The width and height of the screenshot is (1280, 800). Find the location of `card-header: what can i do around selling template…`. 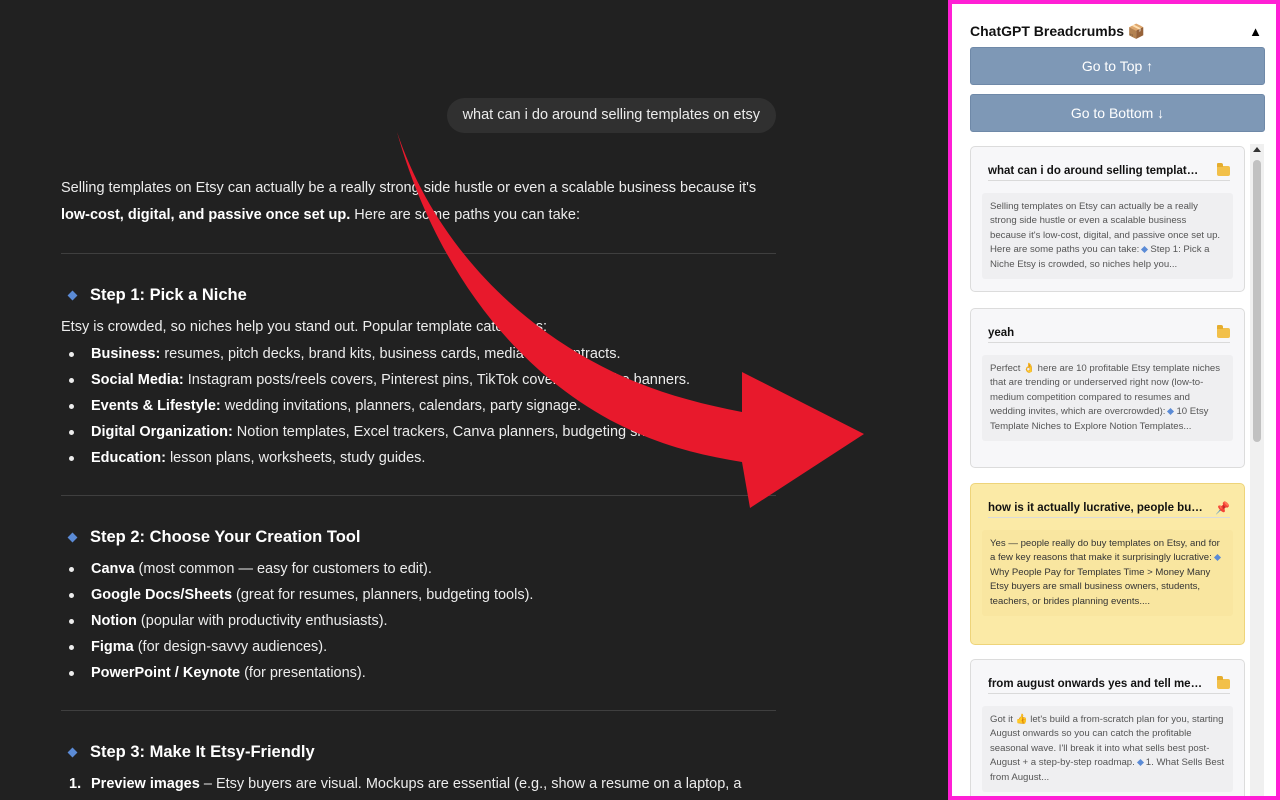

card-header: what can i do around selling template… is located at coordinates (1109, 171).